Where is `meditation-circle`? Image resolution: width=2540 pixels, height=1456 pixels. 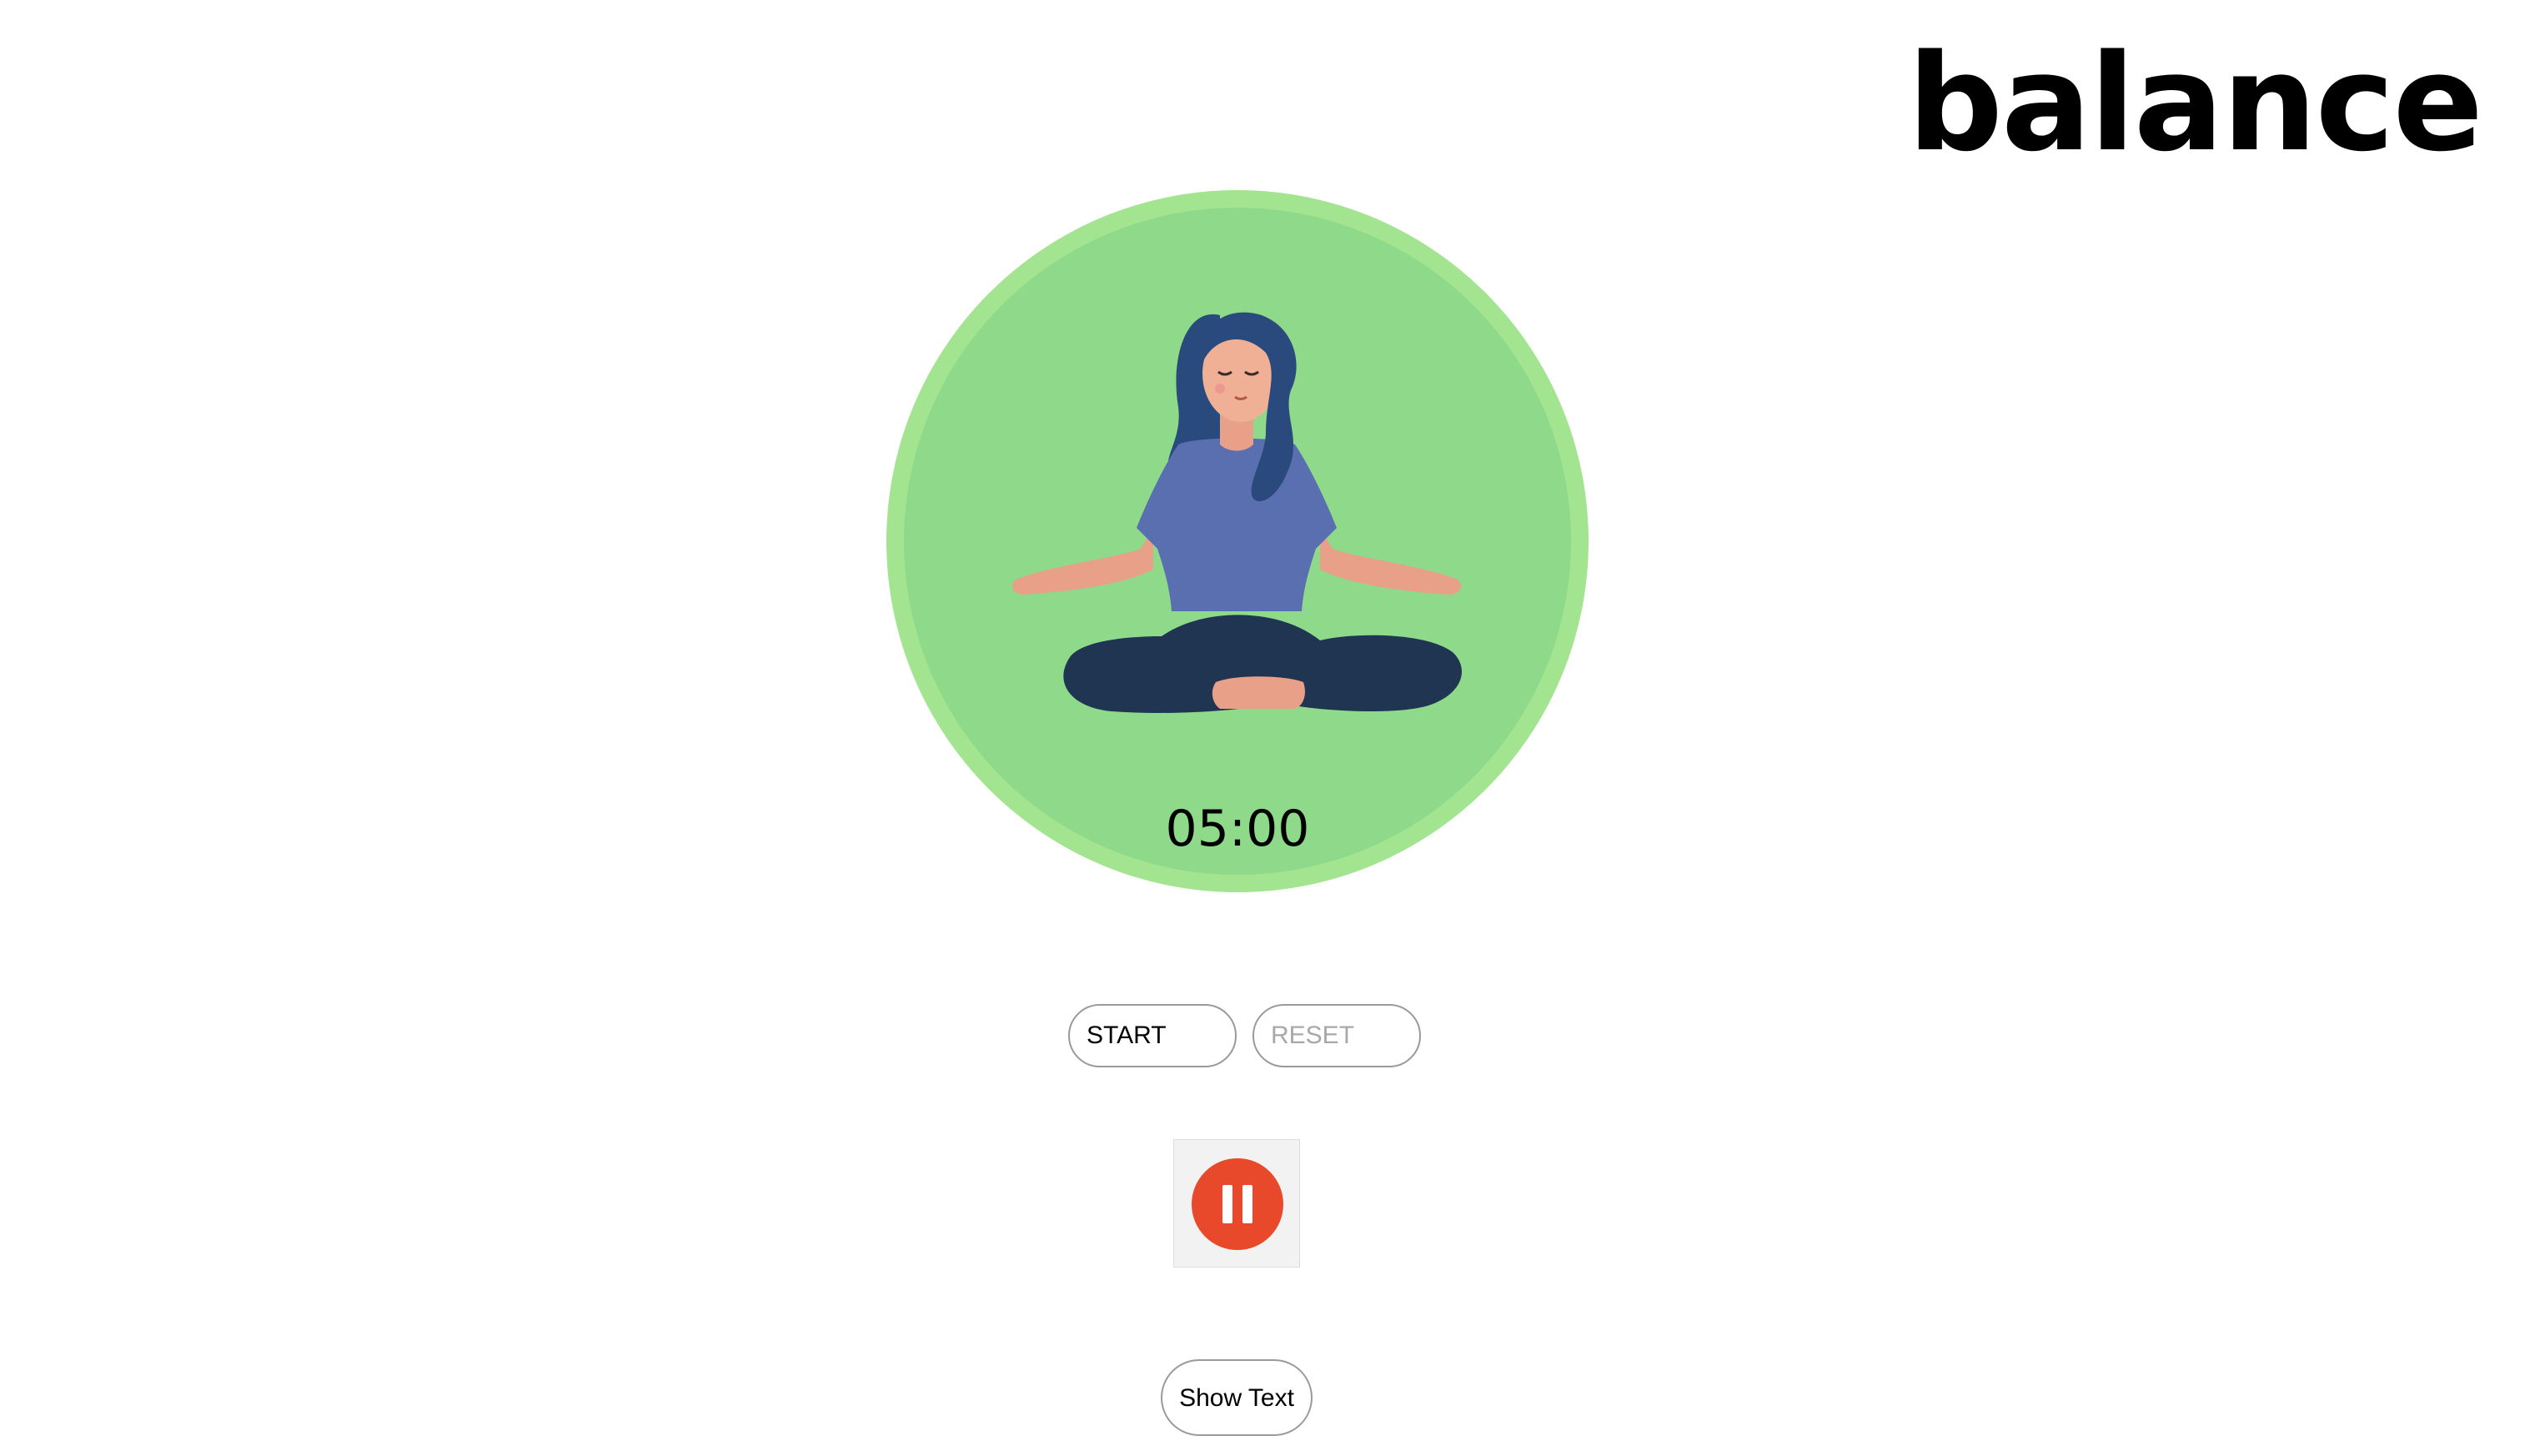
meditation-circle is located at coordinates (1237, 541).